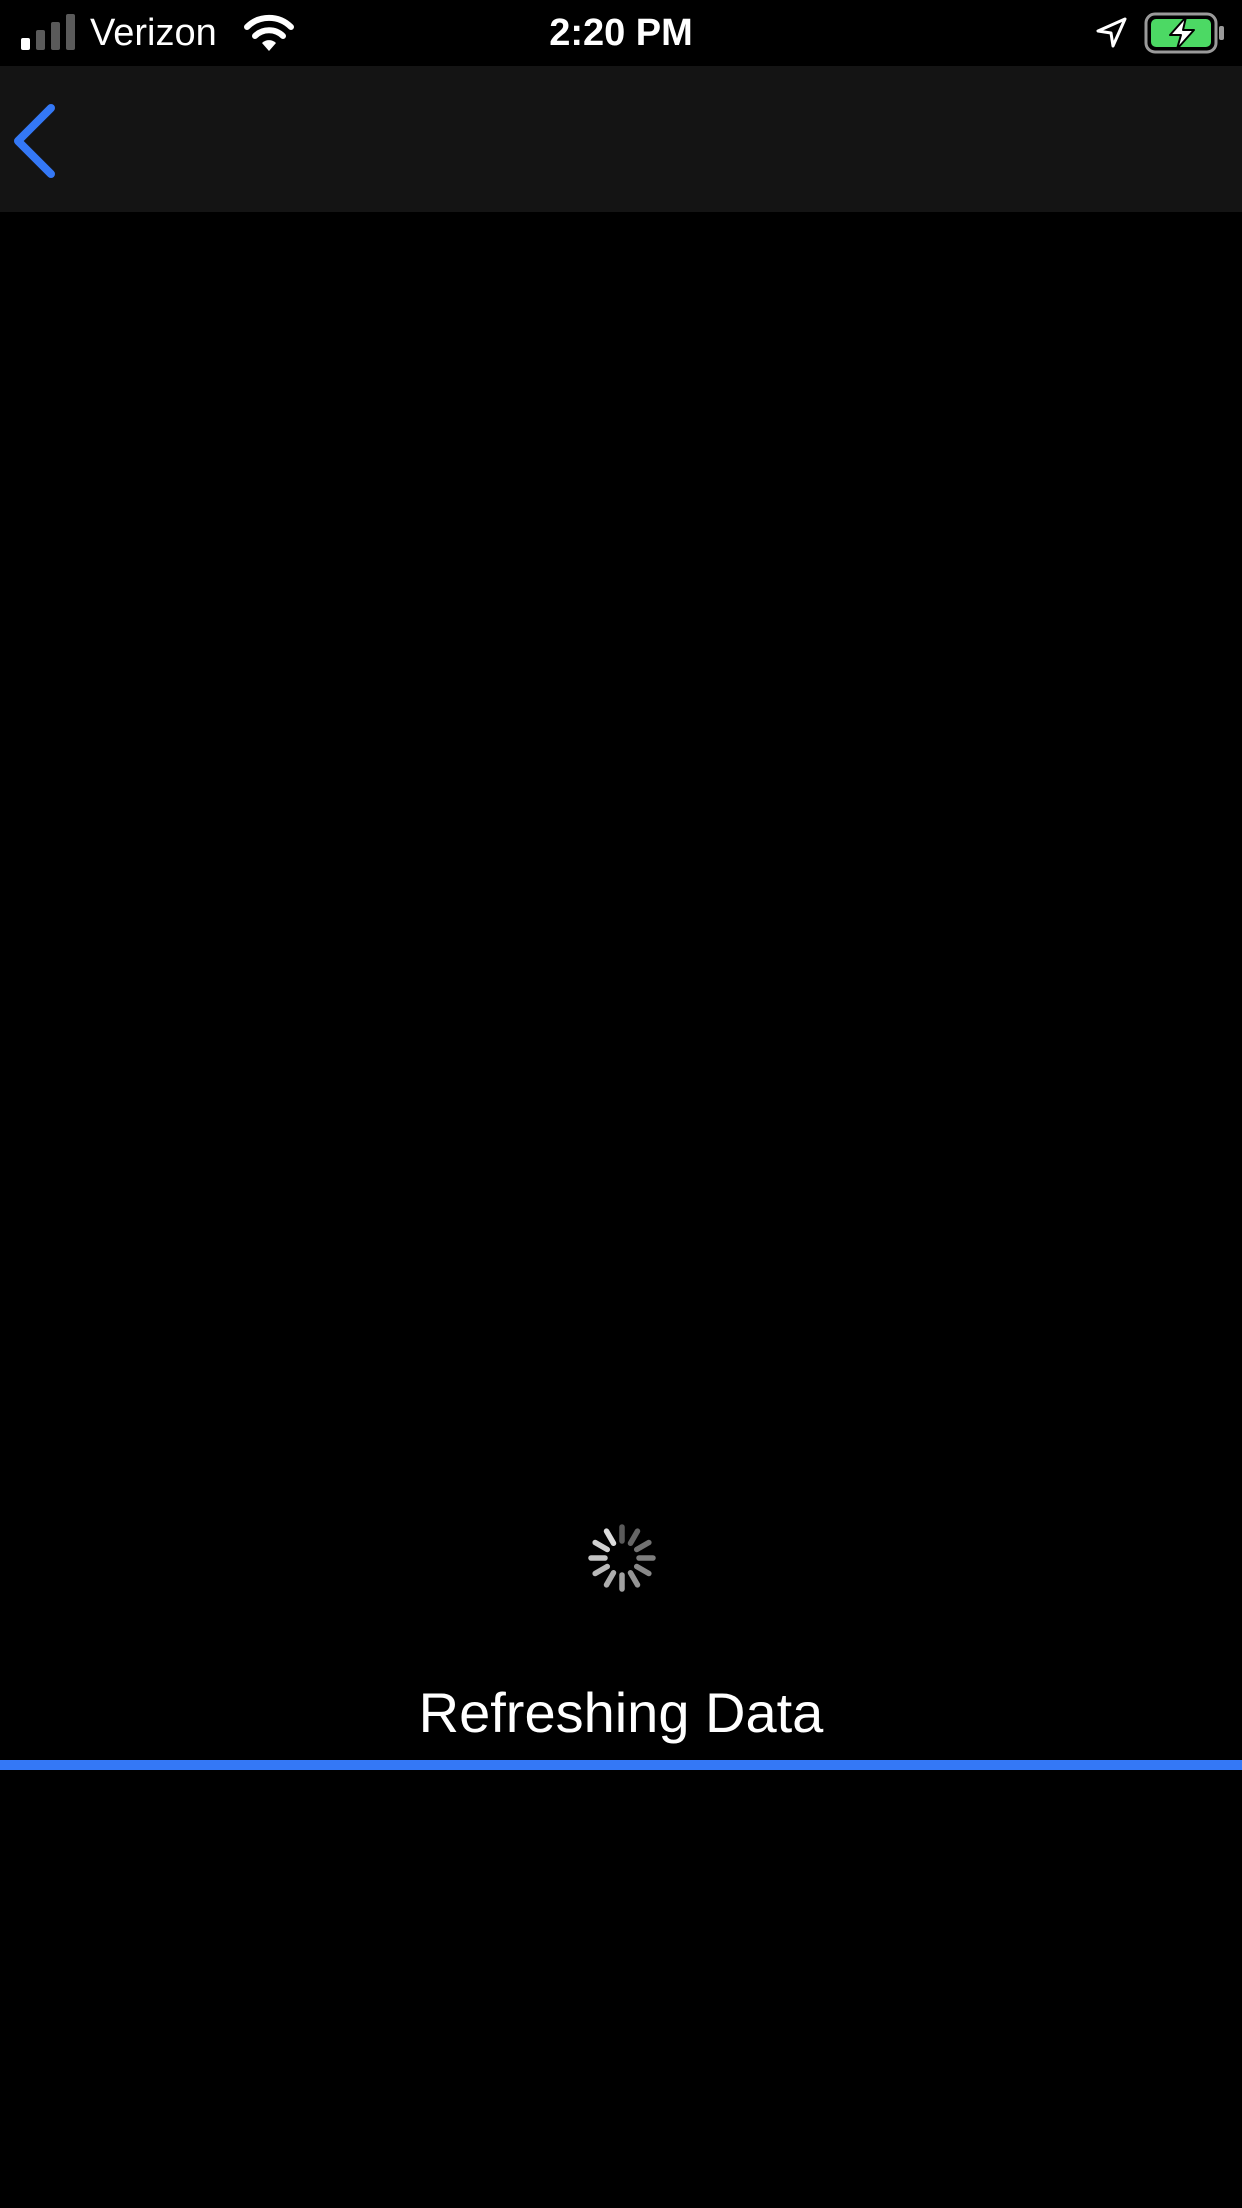 The width and height of the screenshot is (1242, 2208). What do you see at coordinates (621, 1712) in the screenshot?
I see `loading-label: Refreshing Data` at bounding box center [621, 1712].